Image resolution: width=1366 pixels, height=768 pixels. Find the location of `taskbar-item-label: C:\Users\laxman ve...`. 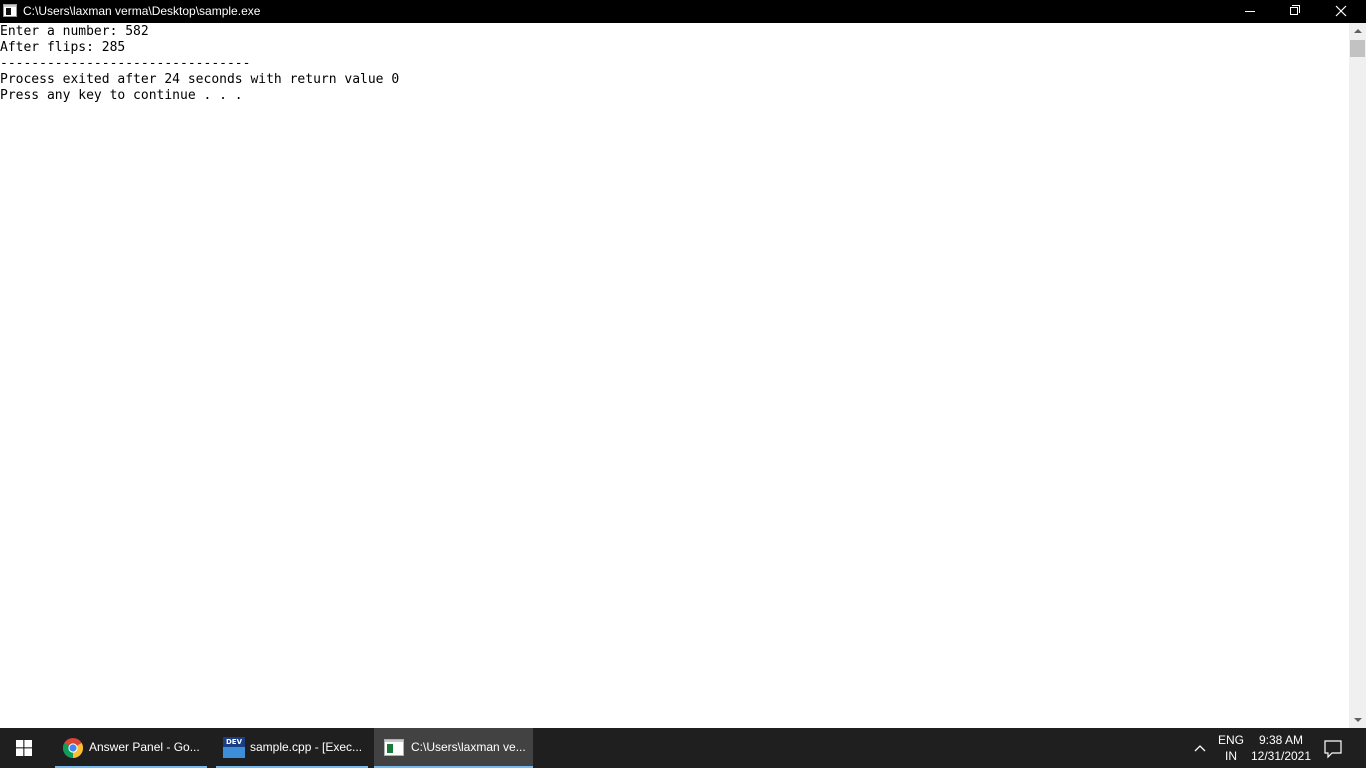

taskbar-item-label: C:\Users\laxman ve... is located at coordinates (468, 747).